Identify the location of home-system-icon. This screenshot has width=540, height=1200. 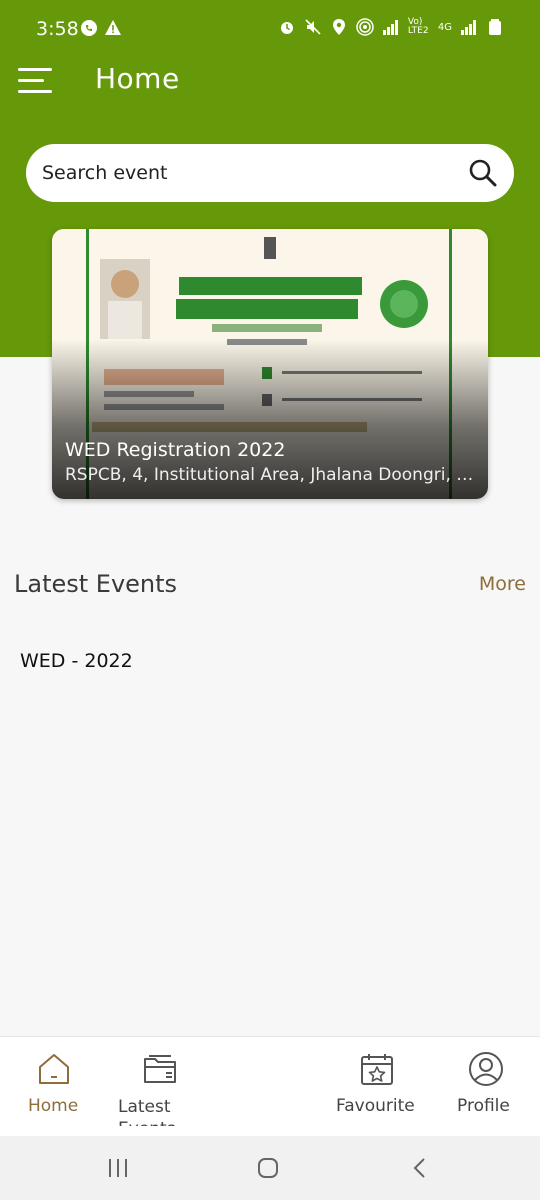
(268, 1168).